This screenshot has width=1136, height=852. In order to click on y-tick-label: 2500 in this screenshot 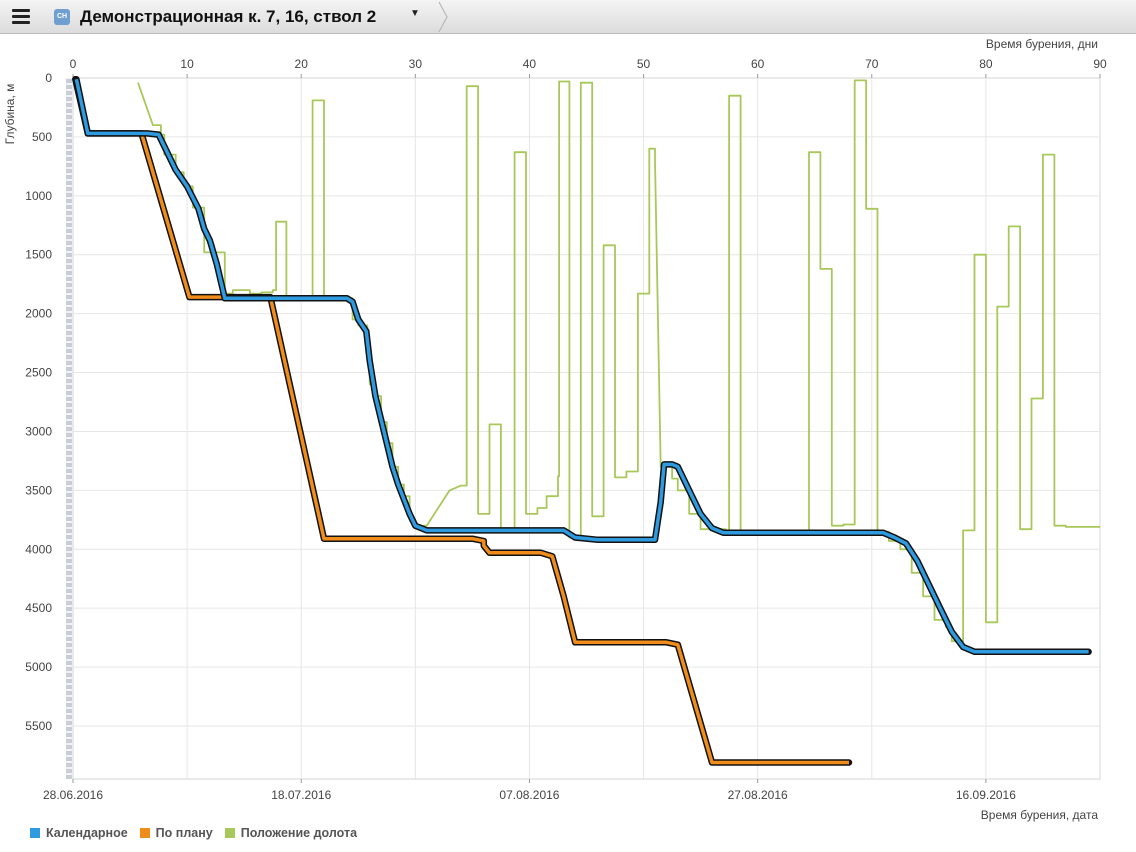, I will do `click(38, 373)`.